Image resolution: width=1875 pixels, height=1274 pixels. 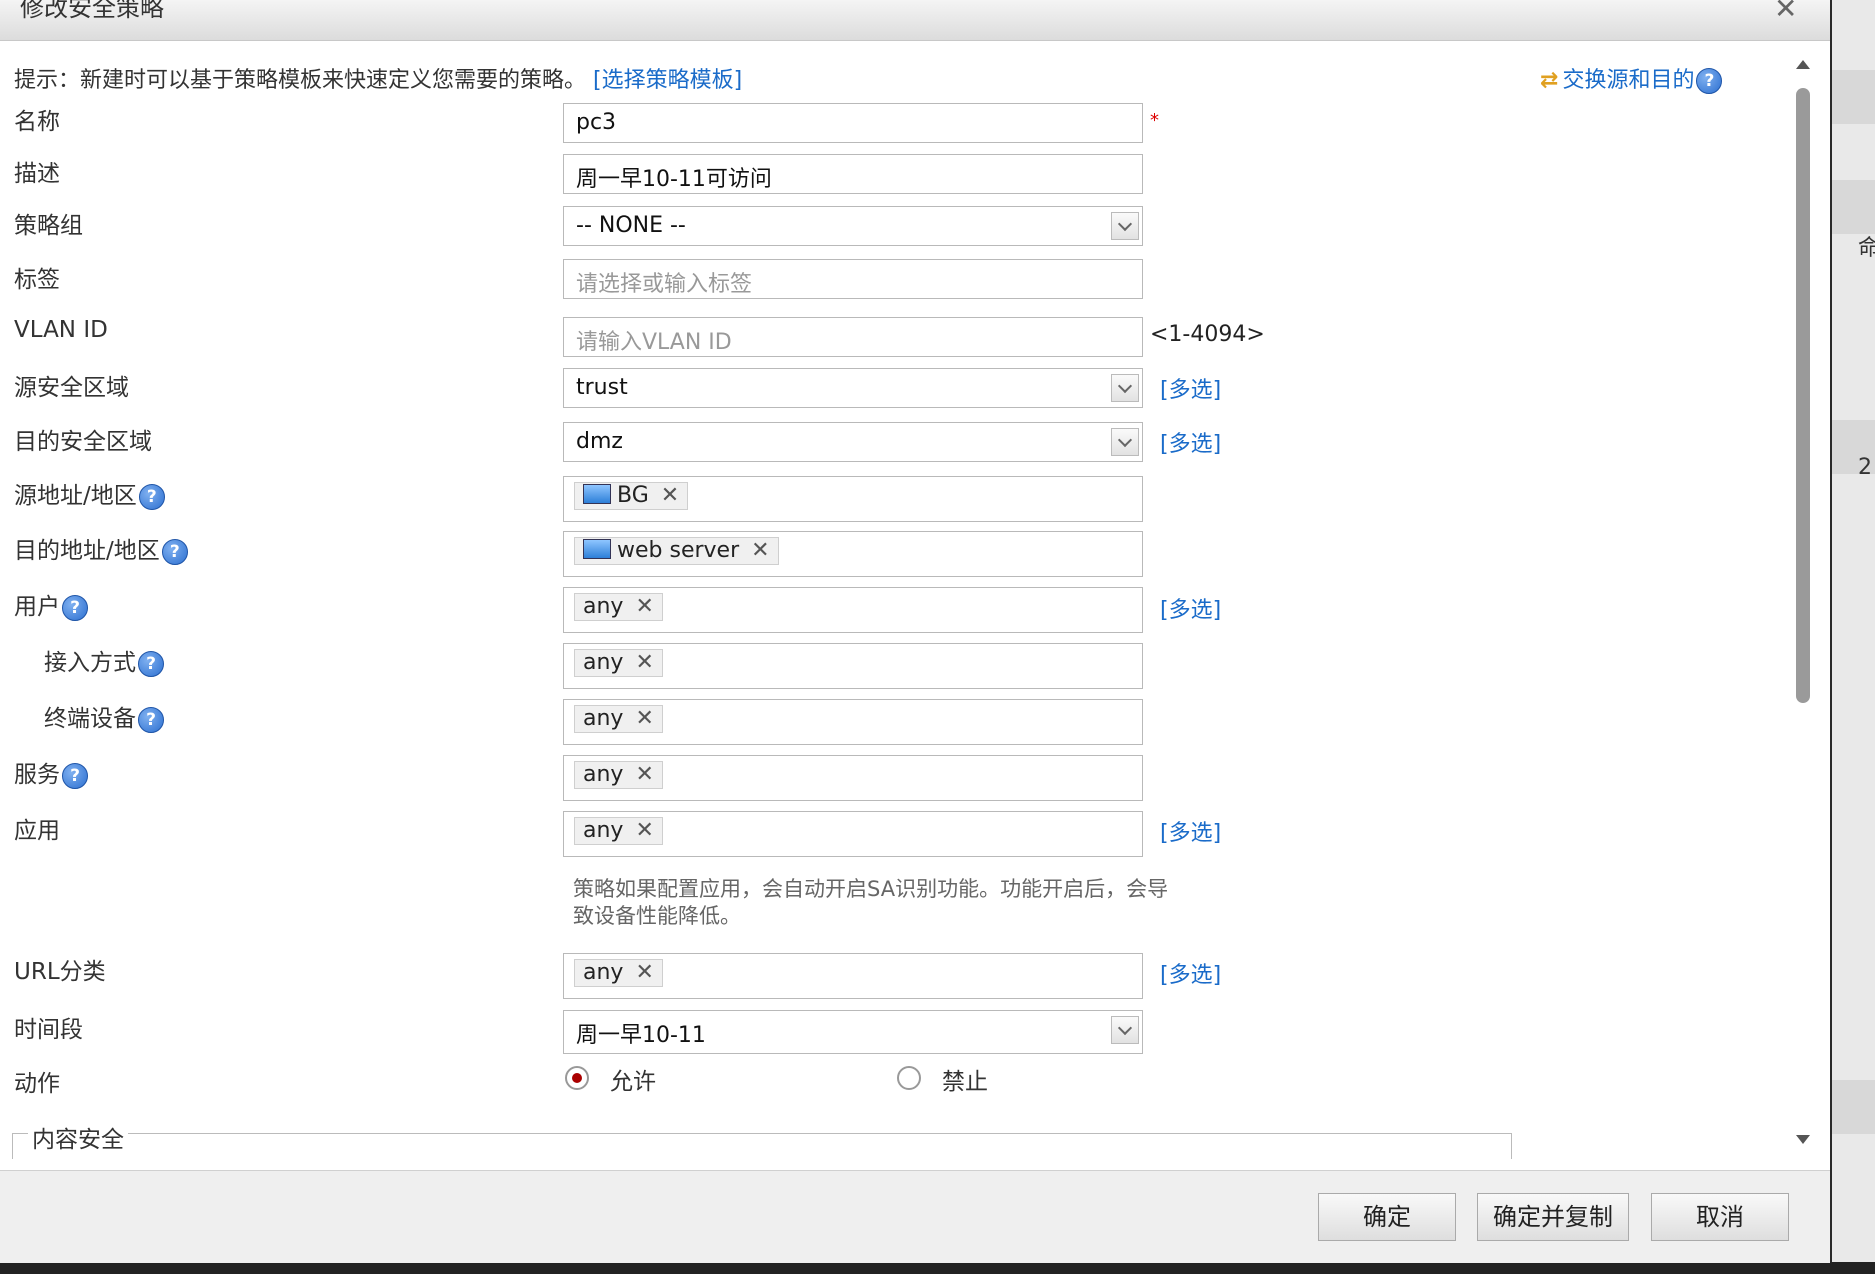 I want to click on policy-group-select: -- NONE --, so click(x=853, y=226).